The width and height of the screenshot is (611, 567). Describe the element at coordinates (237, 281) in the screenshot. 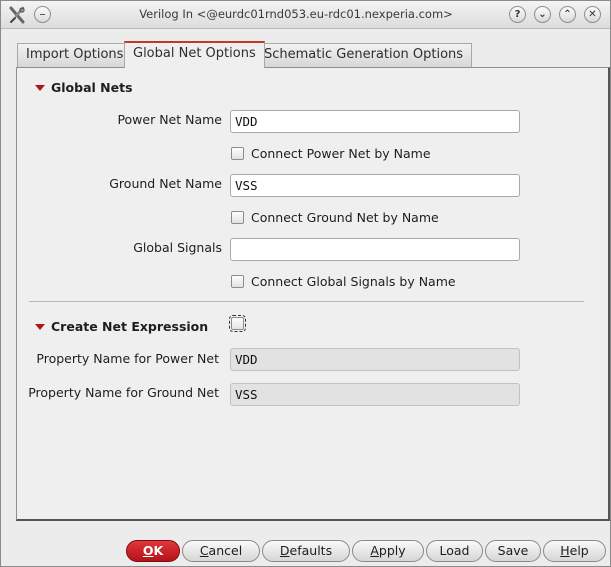

I see `connect-global-signals-checkbox` at that location.